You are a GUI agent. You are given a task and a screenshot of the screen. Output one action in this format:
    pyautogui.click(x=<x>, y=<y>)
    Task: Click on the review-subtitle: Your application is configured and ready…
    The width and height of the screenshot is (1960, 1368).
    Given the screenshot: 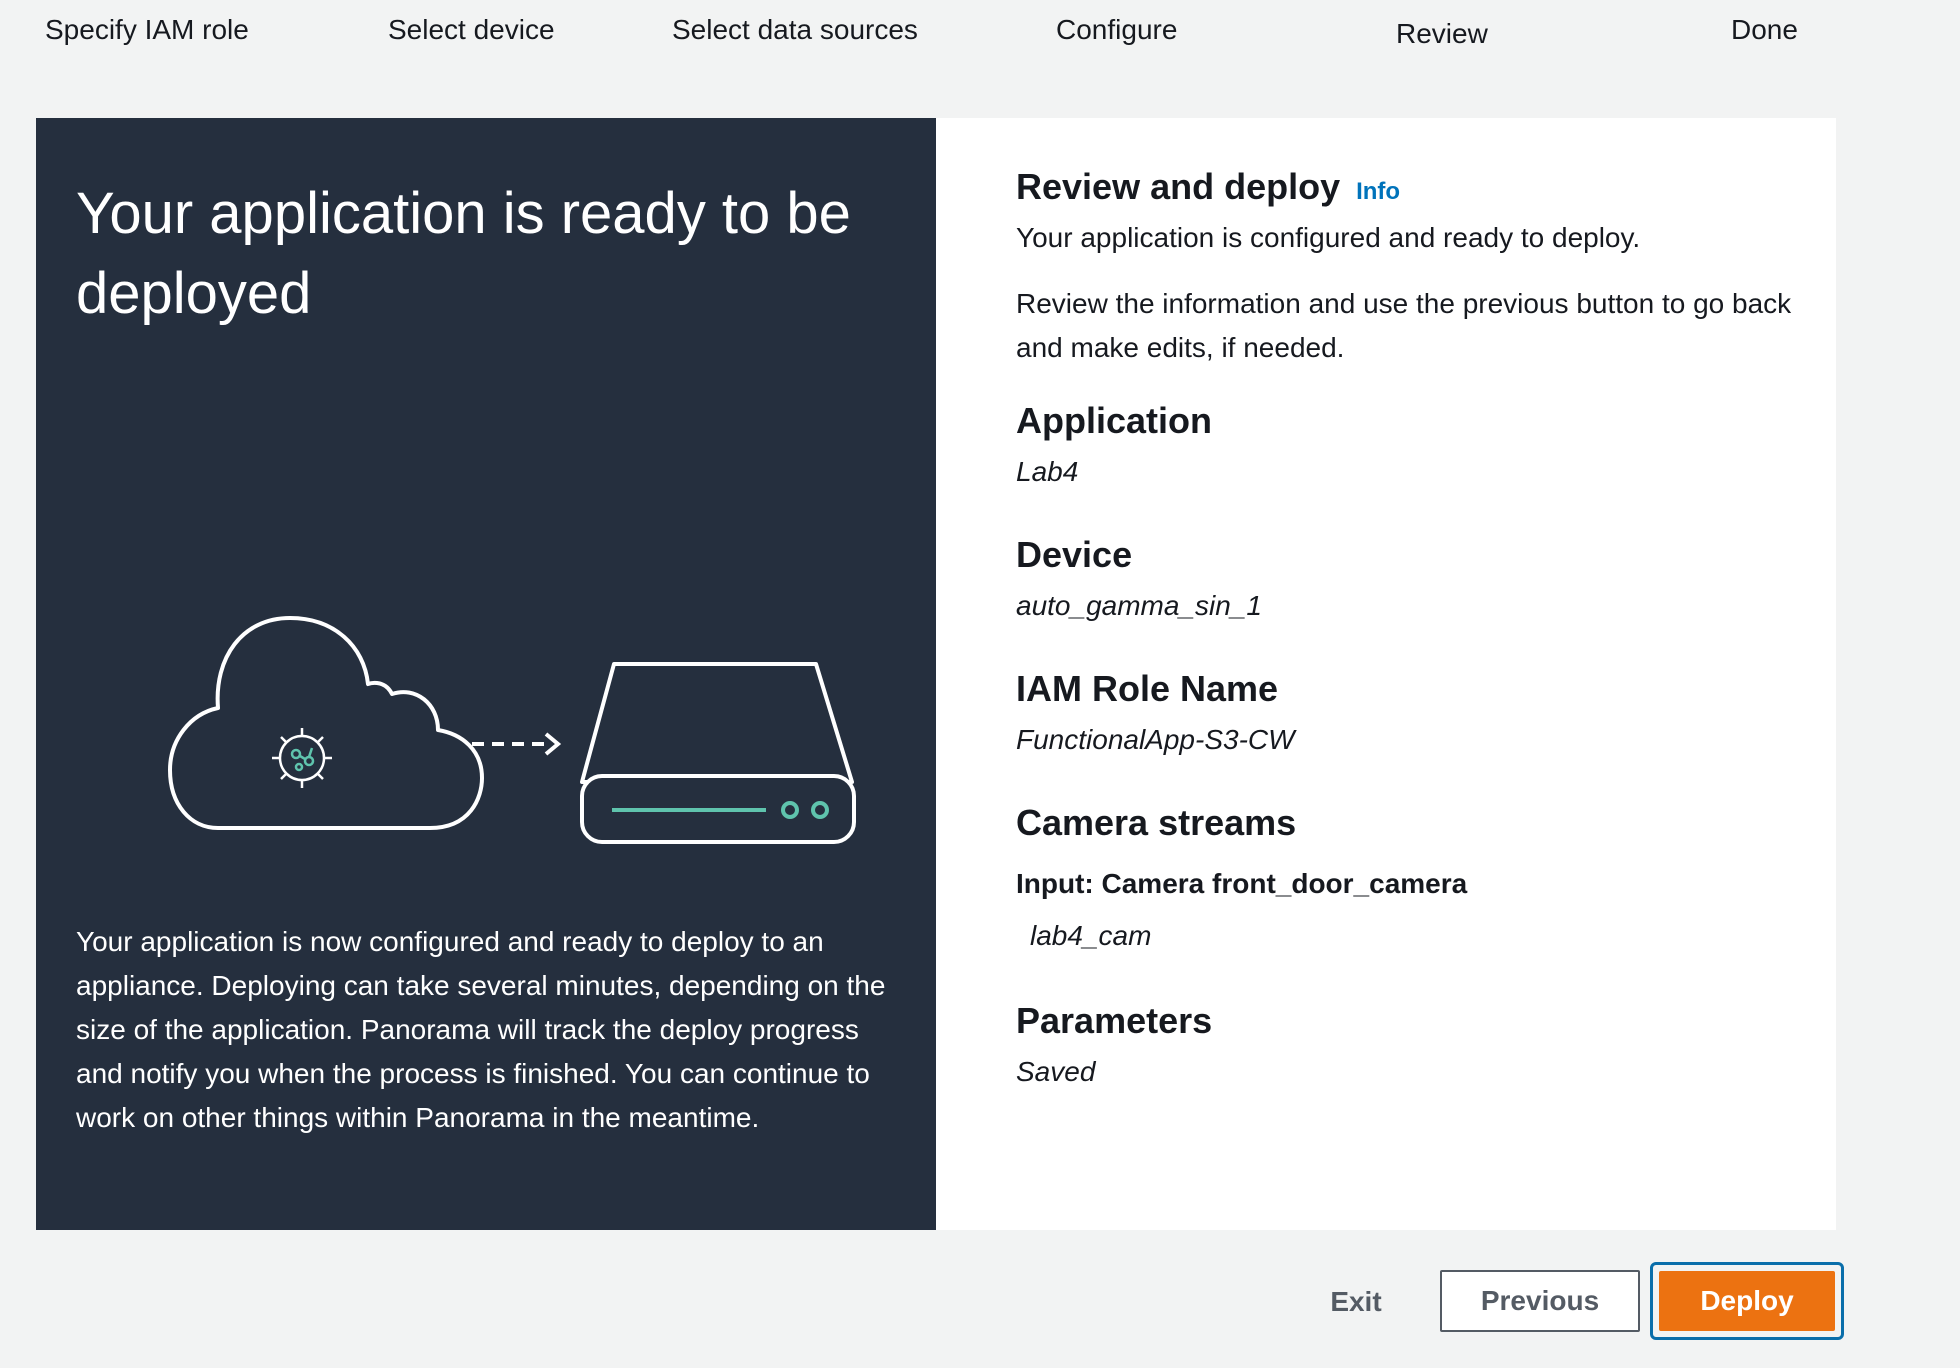 What is the action you would take?
    pyautogui.click(x=1328, y=237)
    